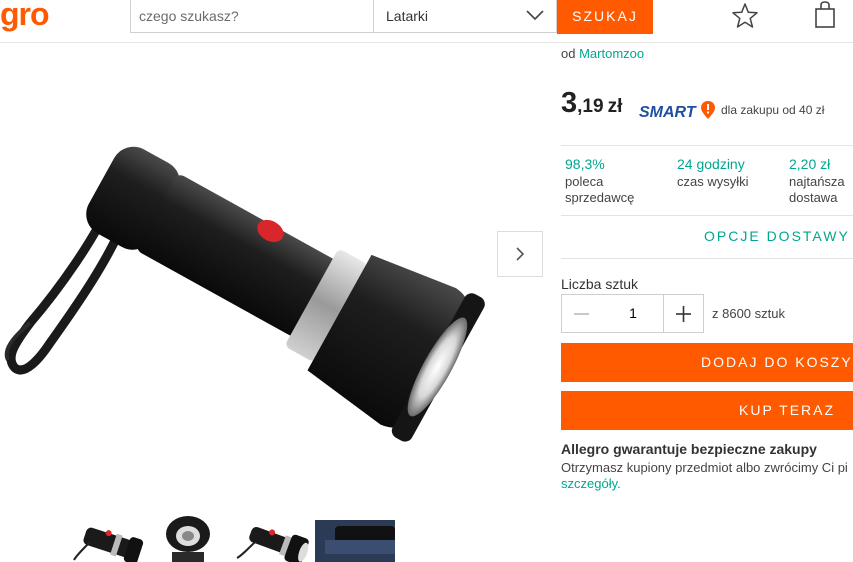  Describe the element at coordinates (568, 53) in the screenshot. I see `seller-prefix: od` at that location.